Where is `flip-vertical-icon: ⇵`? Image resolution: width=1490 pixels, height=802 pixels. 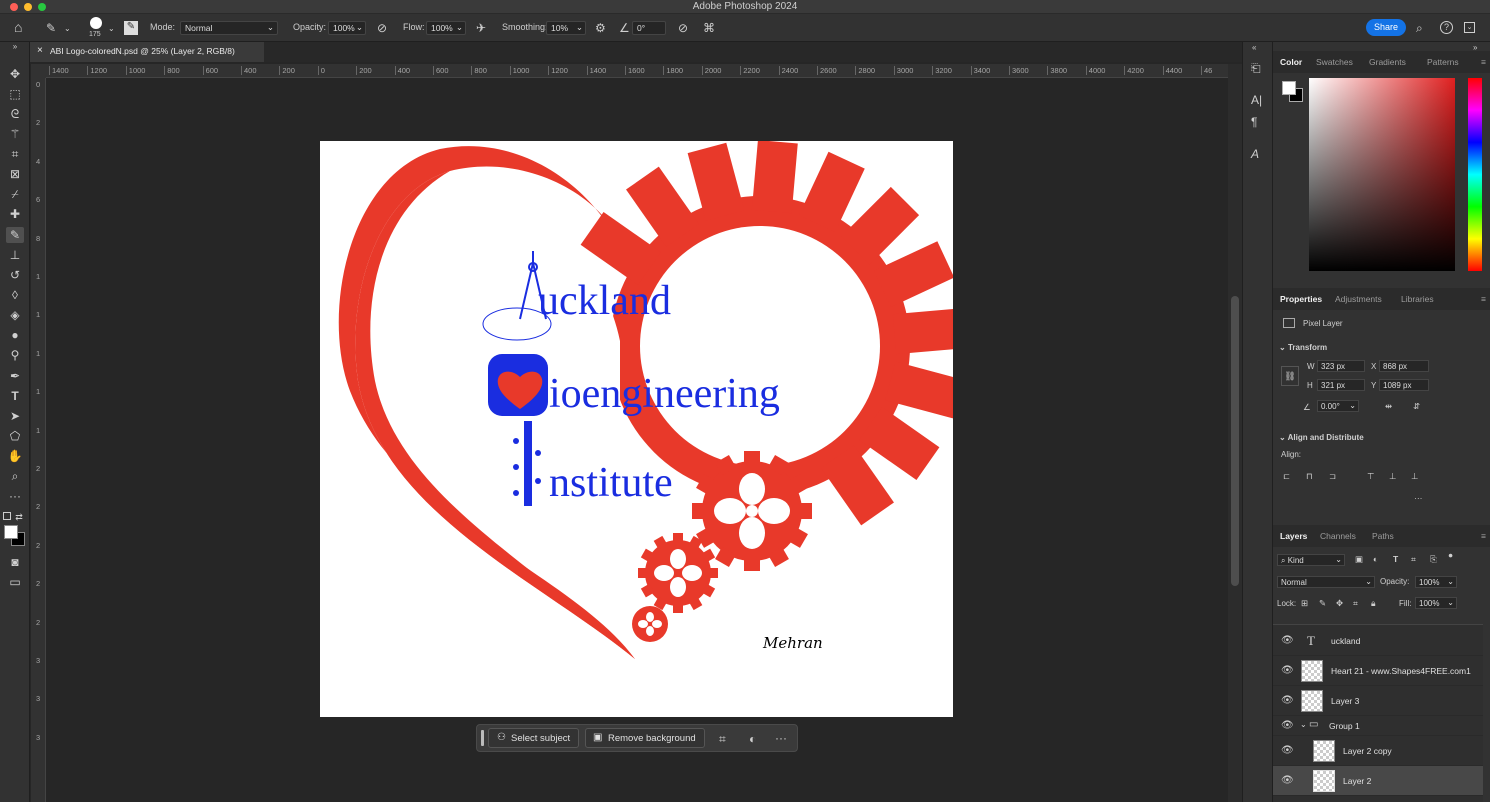
flip-vertical-icon: ⇵ is located at coordinates (1416, 406).